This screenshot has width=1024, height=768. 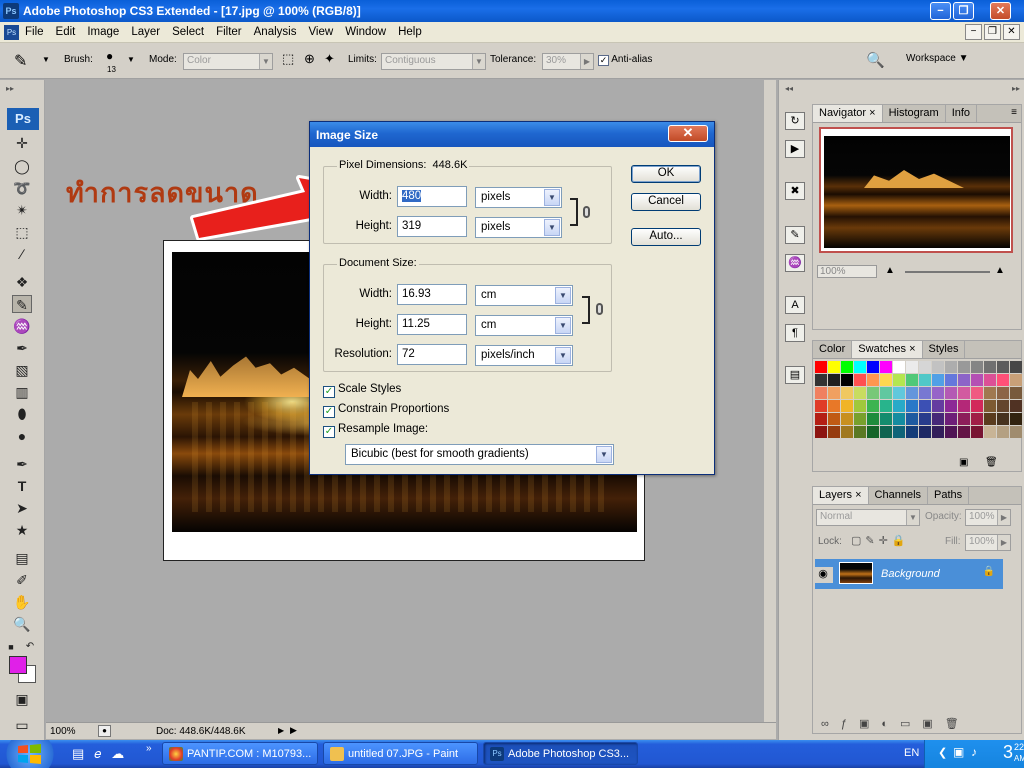 What do you see at coordinates (329, 59) in the screenshot?
I see `sampling-background-icon: ✦` at bounding box center [329, 59].